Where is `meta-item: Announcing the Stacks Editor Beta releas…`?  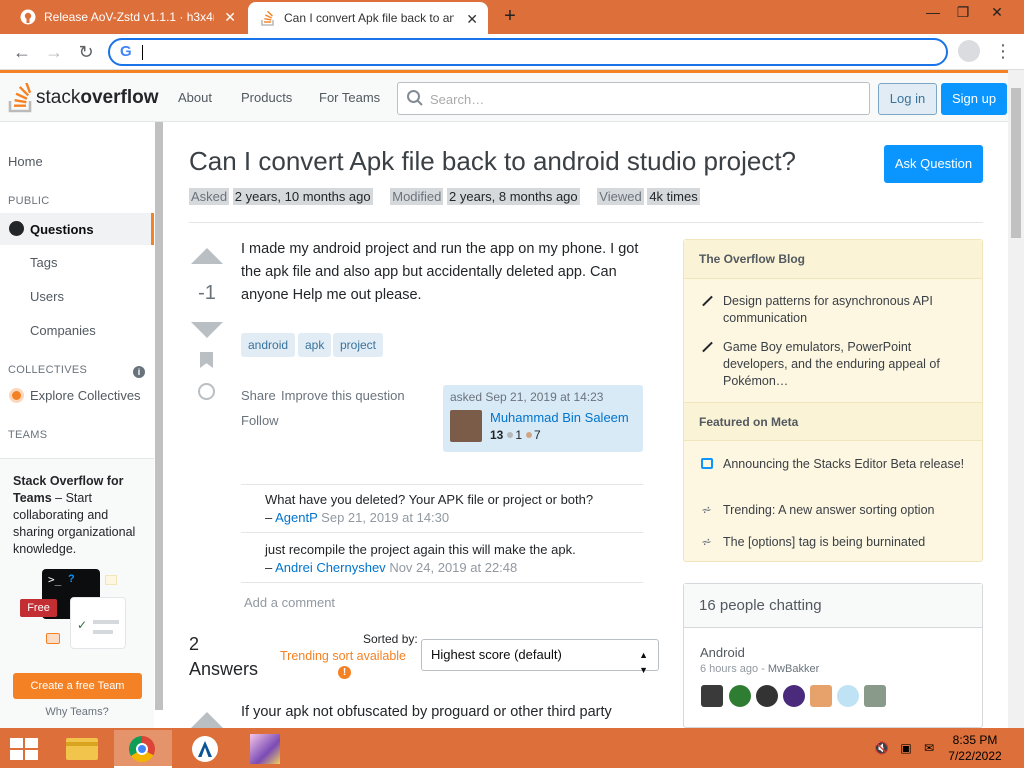 meta-item: Announcing the Stacks Editor Beta releas… is located at coordinates (846, 464).